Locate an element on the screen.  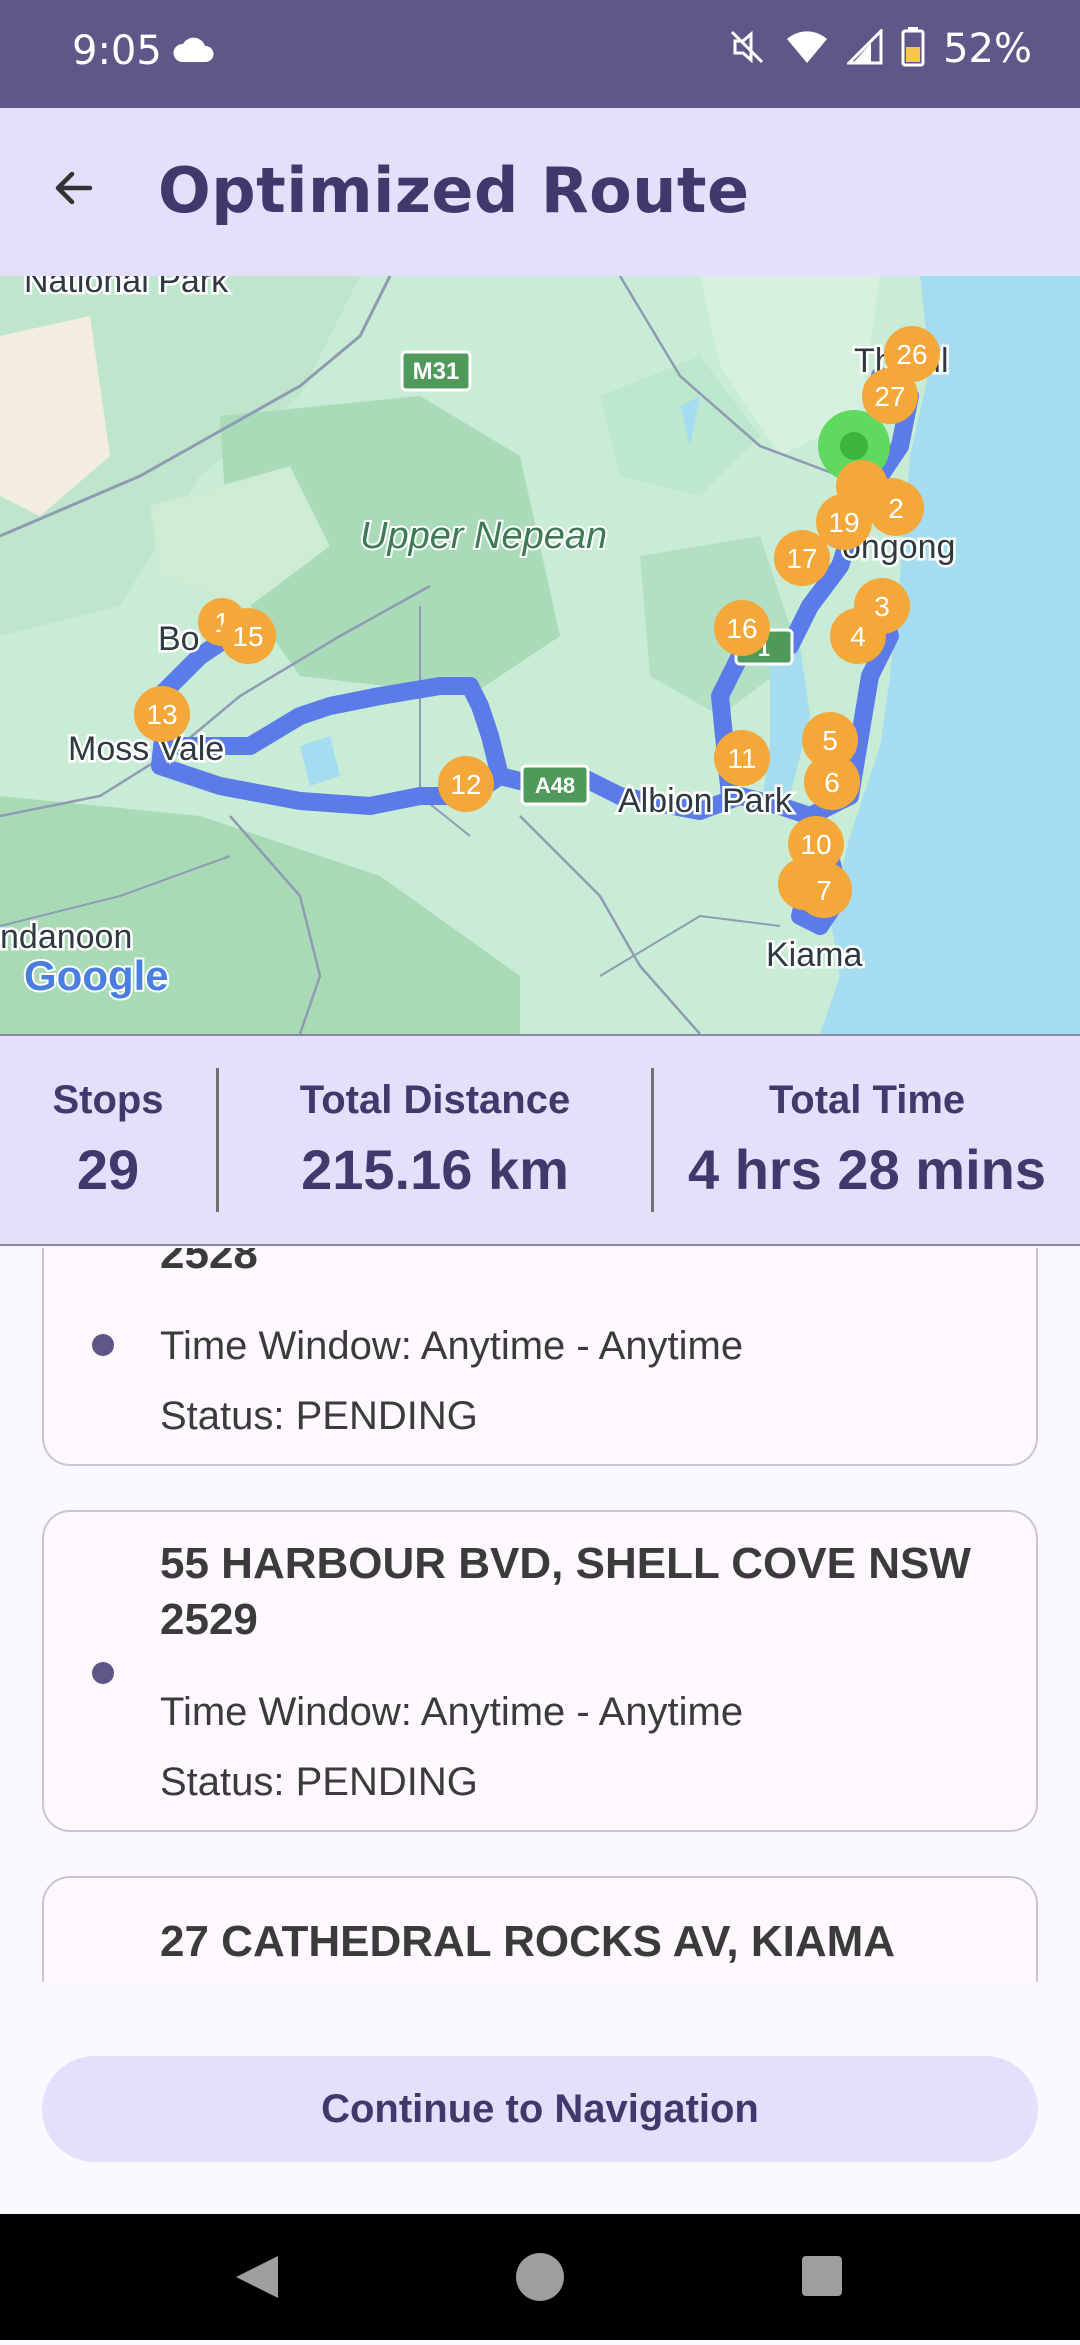
svg-text: 6 is located at coordinates (832, 782).